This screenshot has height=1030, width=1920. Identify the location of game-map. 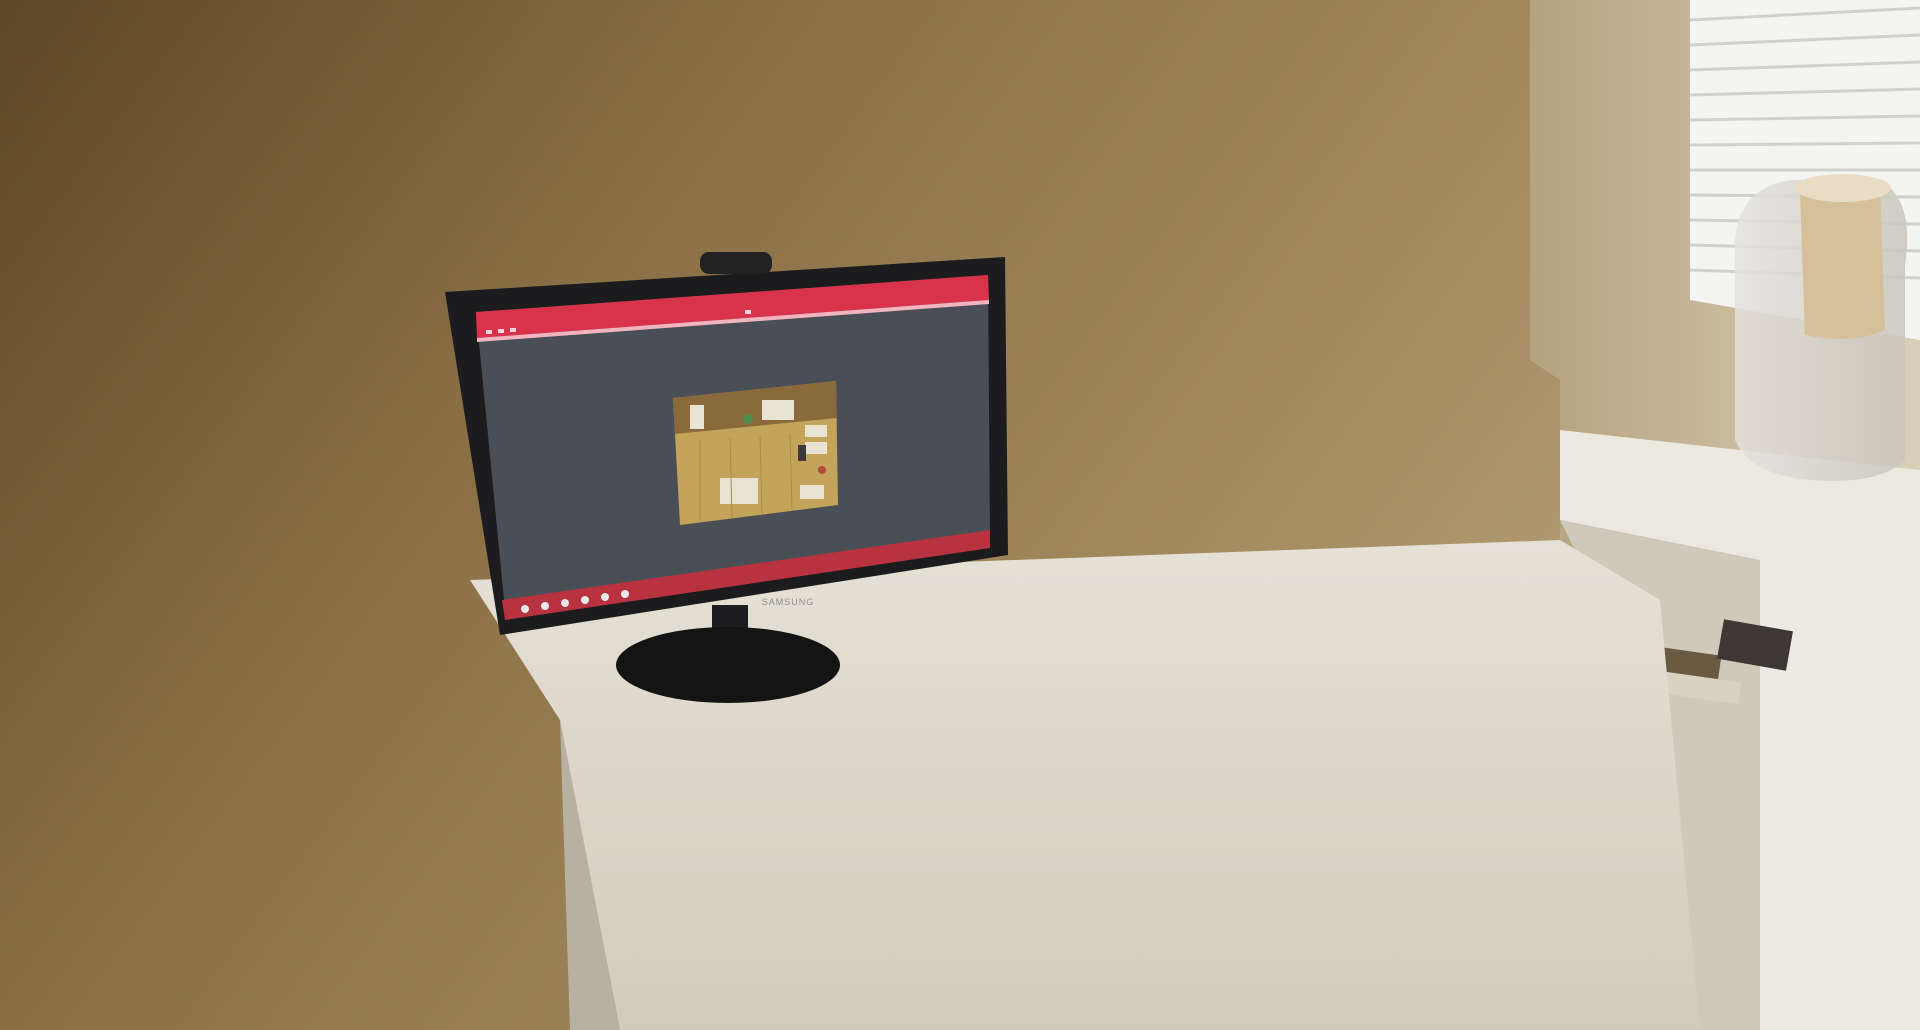
(755, 453).